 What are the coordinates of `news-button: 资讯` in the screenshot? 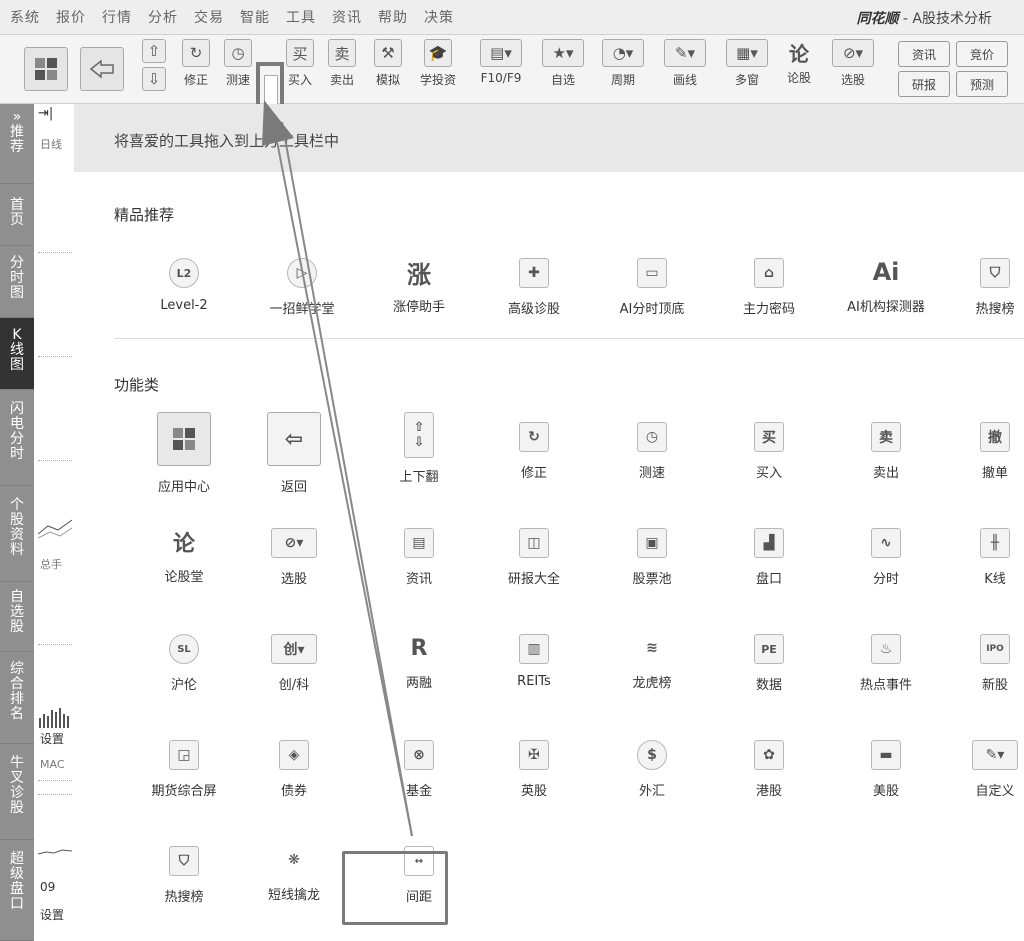 It's located at (924, 54).